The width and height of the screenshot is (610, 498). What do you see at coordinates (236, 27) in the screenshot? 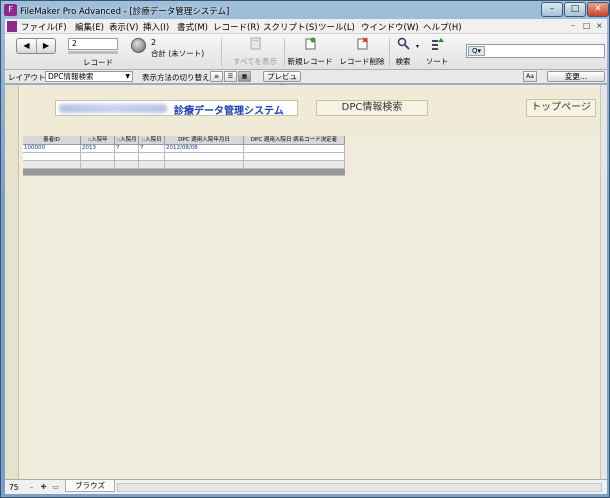
I see `menu-records: レコード(R)` at bounding box center [236, 27].